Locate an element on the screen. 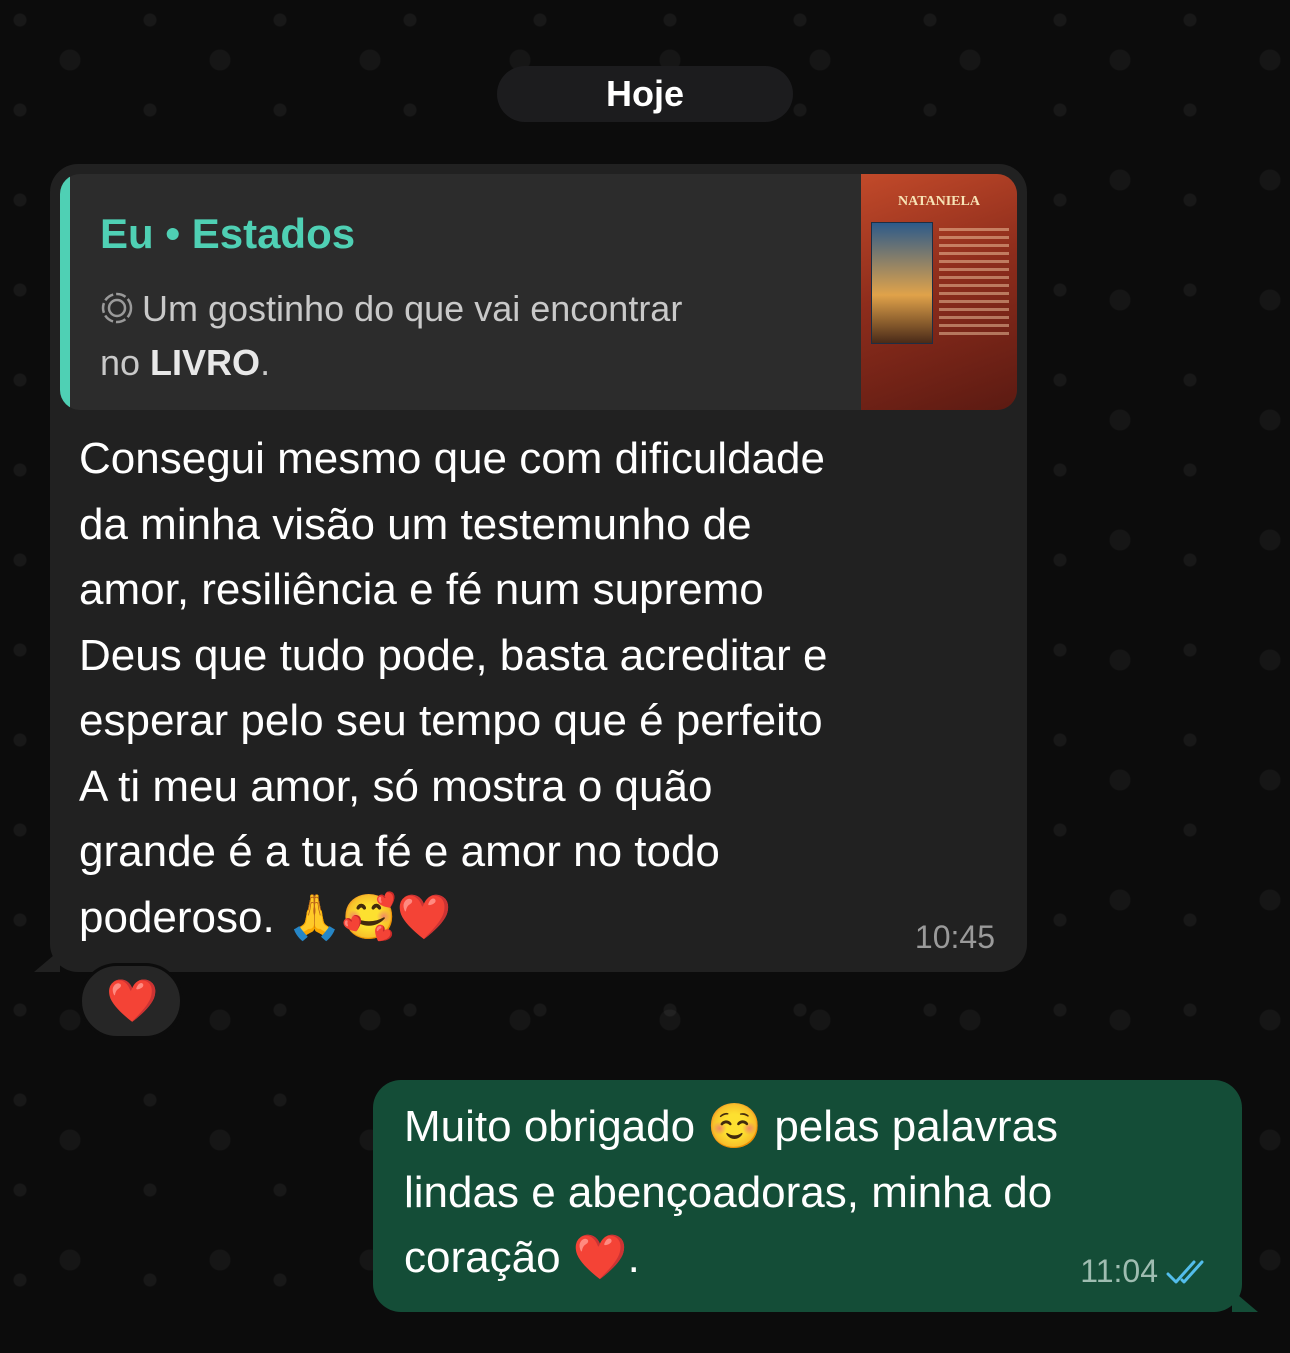  reaction-badge: ❤️ is located at coordinates (131, 1001).